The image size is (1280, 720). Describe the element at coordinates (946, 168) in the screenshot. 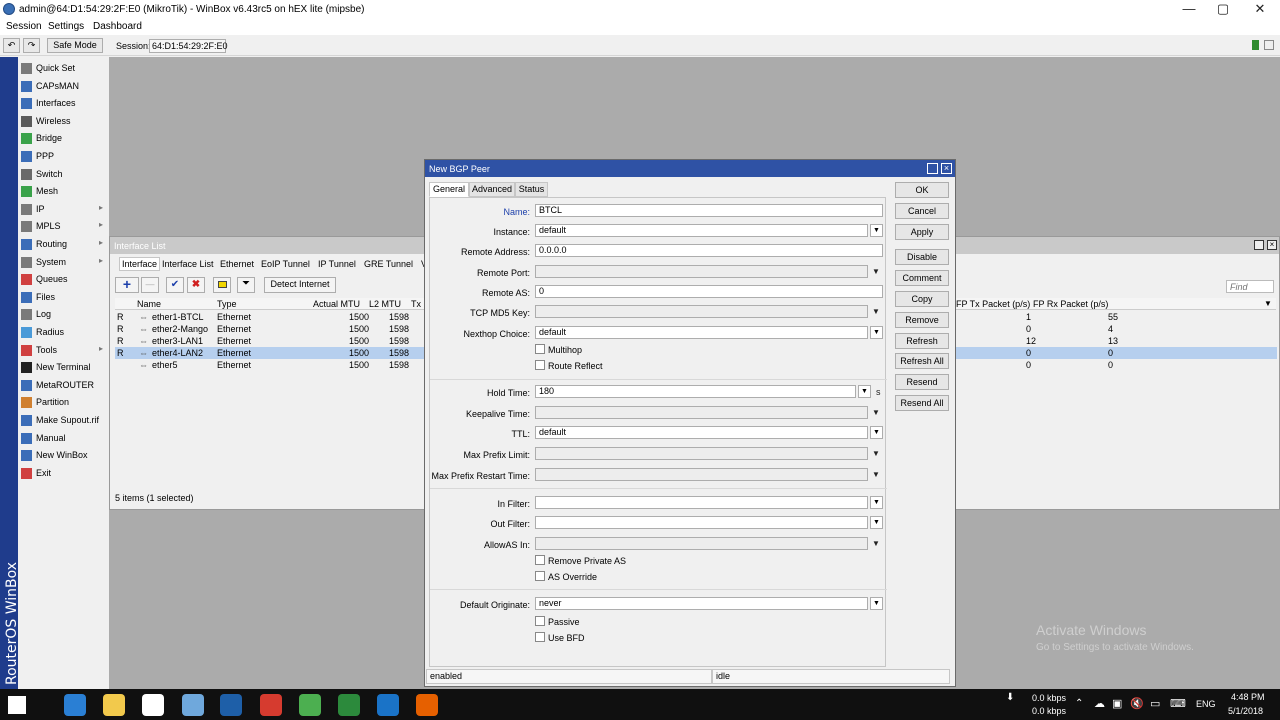

I see `bgp-close-icon: ×` at that location.